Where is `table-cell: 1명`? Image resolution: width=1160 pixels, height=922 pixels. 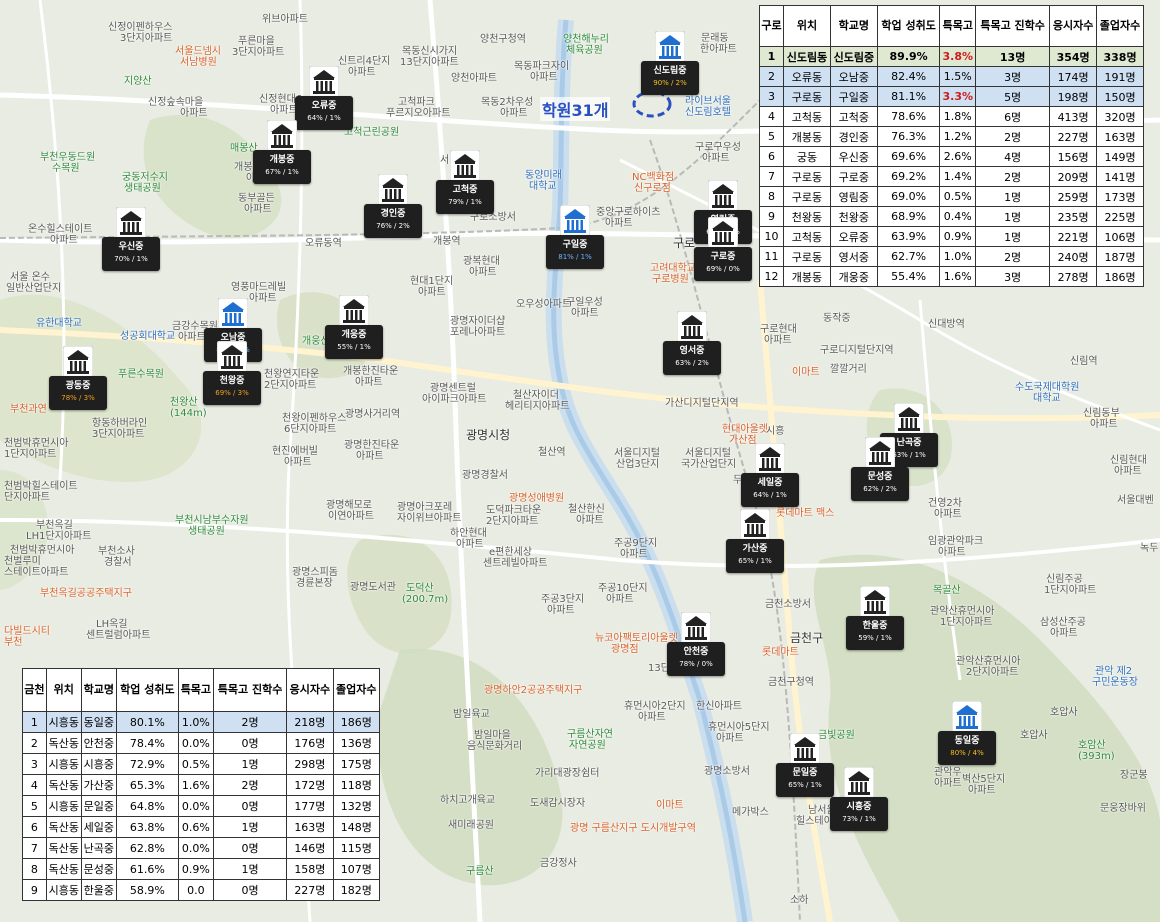
table-cell: 1명 is located at coordinates (250, 827).